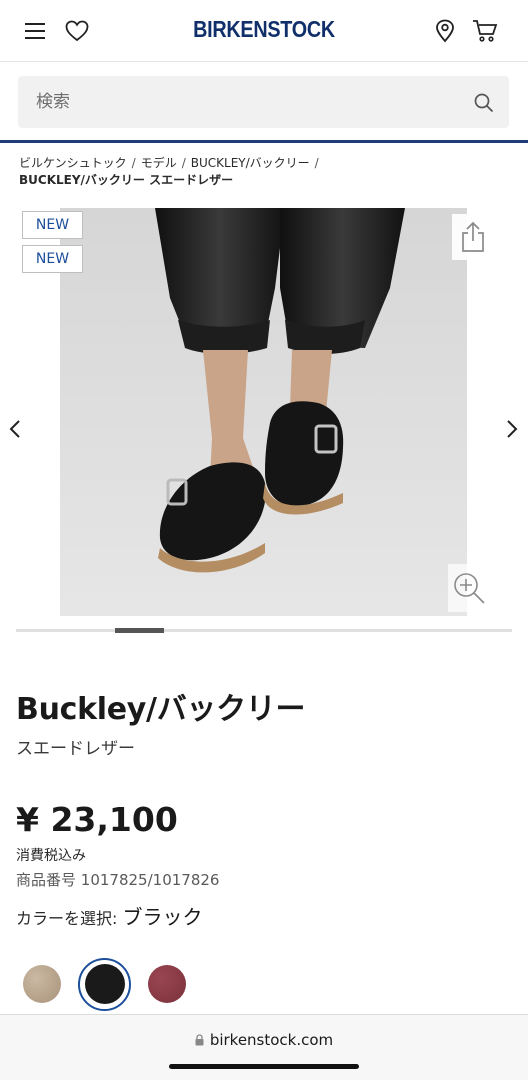 The width and height of the screenshot is (528, 1080). I want to click on heart-icon, so click(77, 31).